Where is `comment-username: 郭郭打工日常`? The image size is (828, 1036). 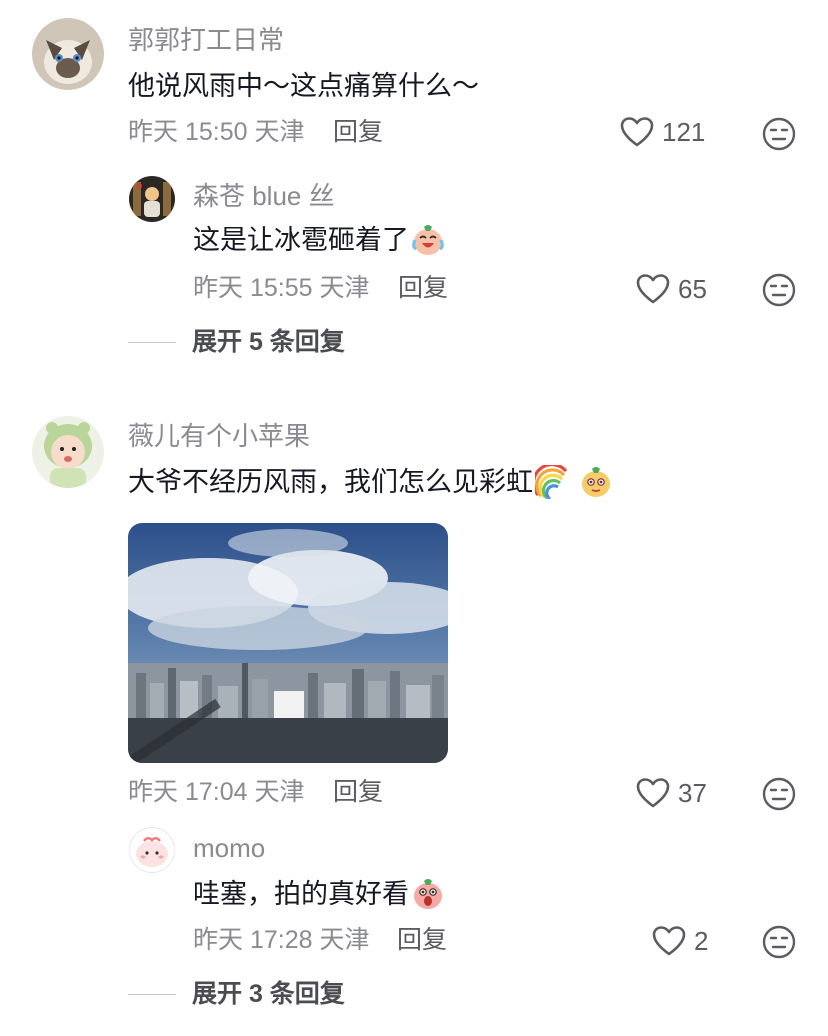 comment-username: 郭郭打工日常 is located at coordinates (206, 40).